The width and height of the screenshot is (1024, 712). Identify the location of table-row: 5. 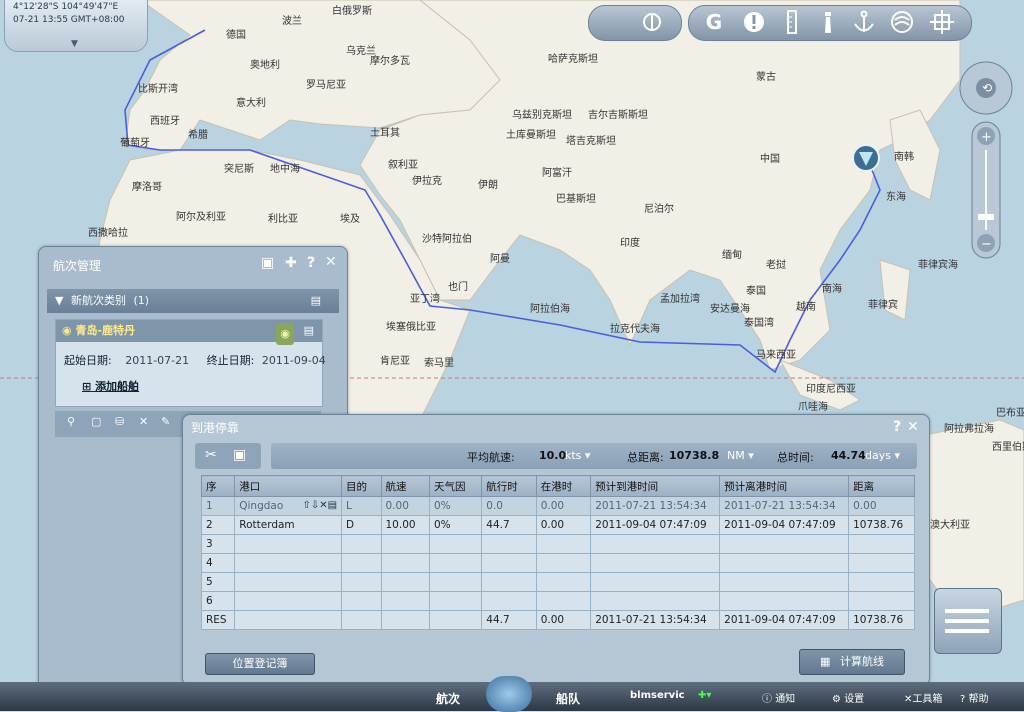
(557, 582).